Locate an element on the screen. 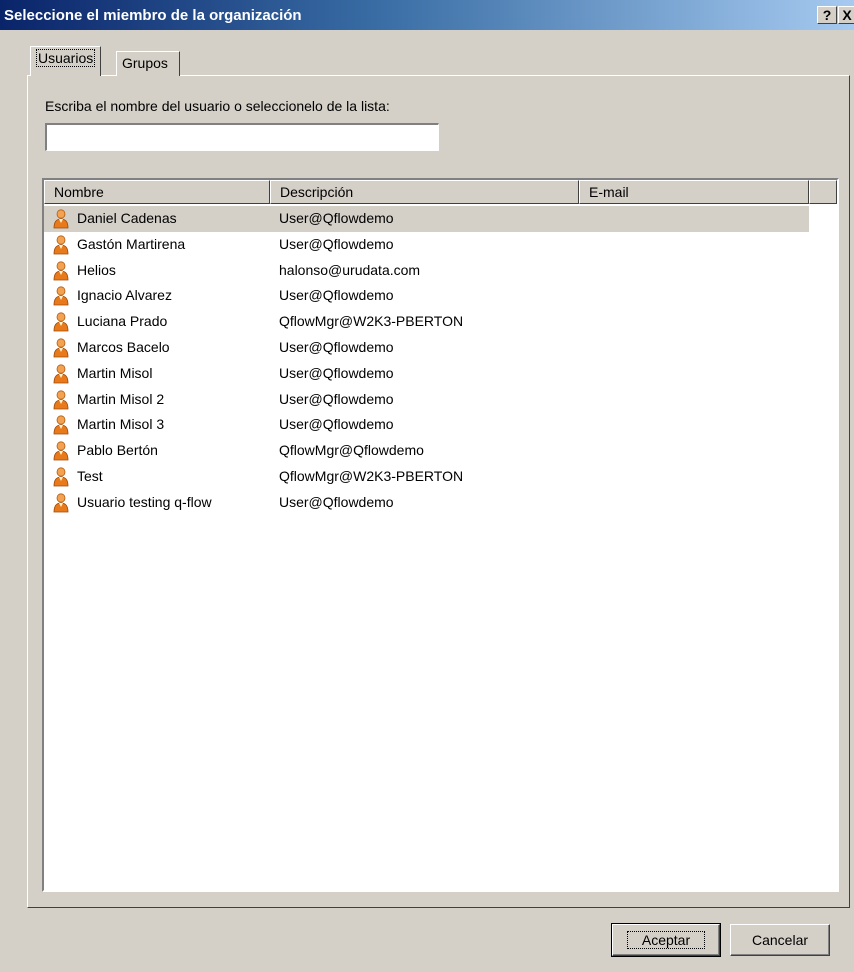 The image size is (854, 972). cell-nombre: Daniel Cadenas is located at coordinates (127, 218).